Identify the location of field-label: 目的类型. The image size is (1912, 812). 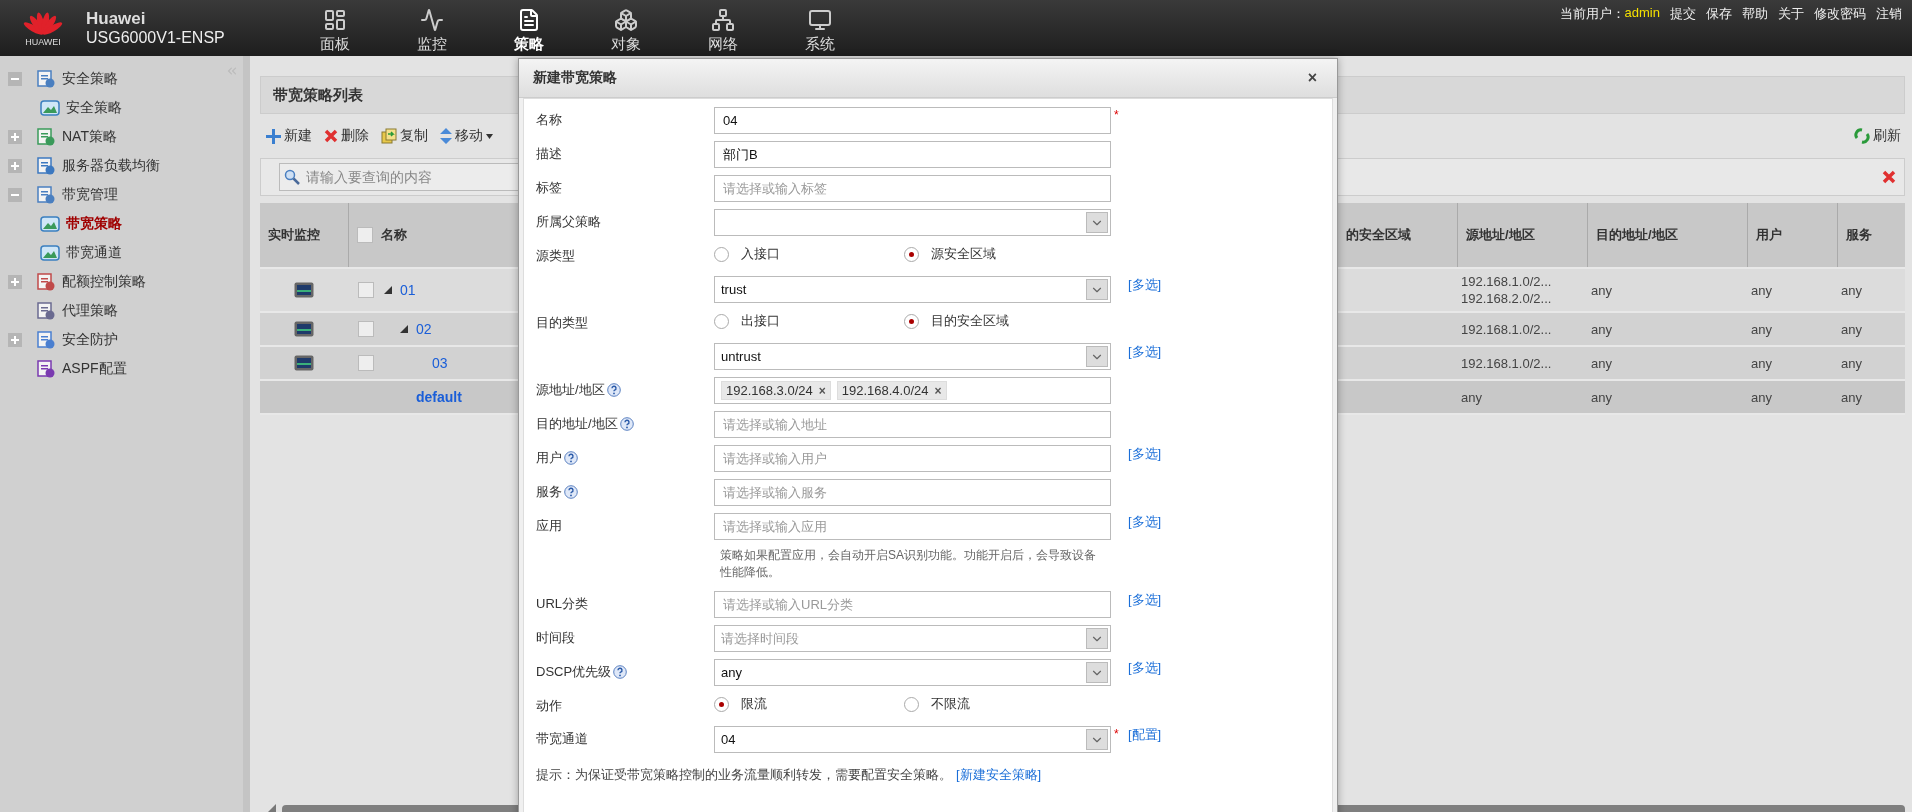
(562, 323).